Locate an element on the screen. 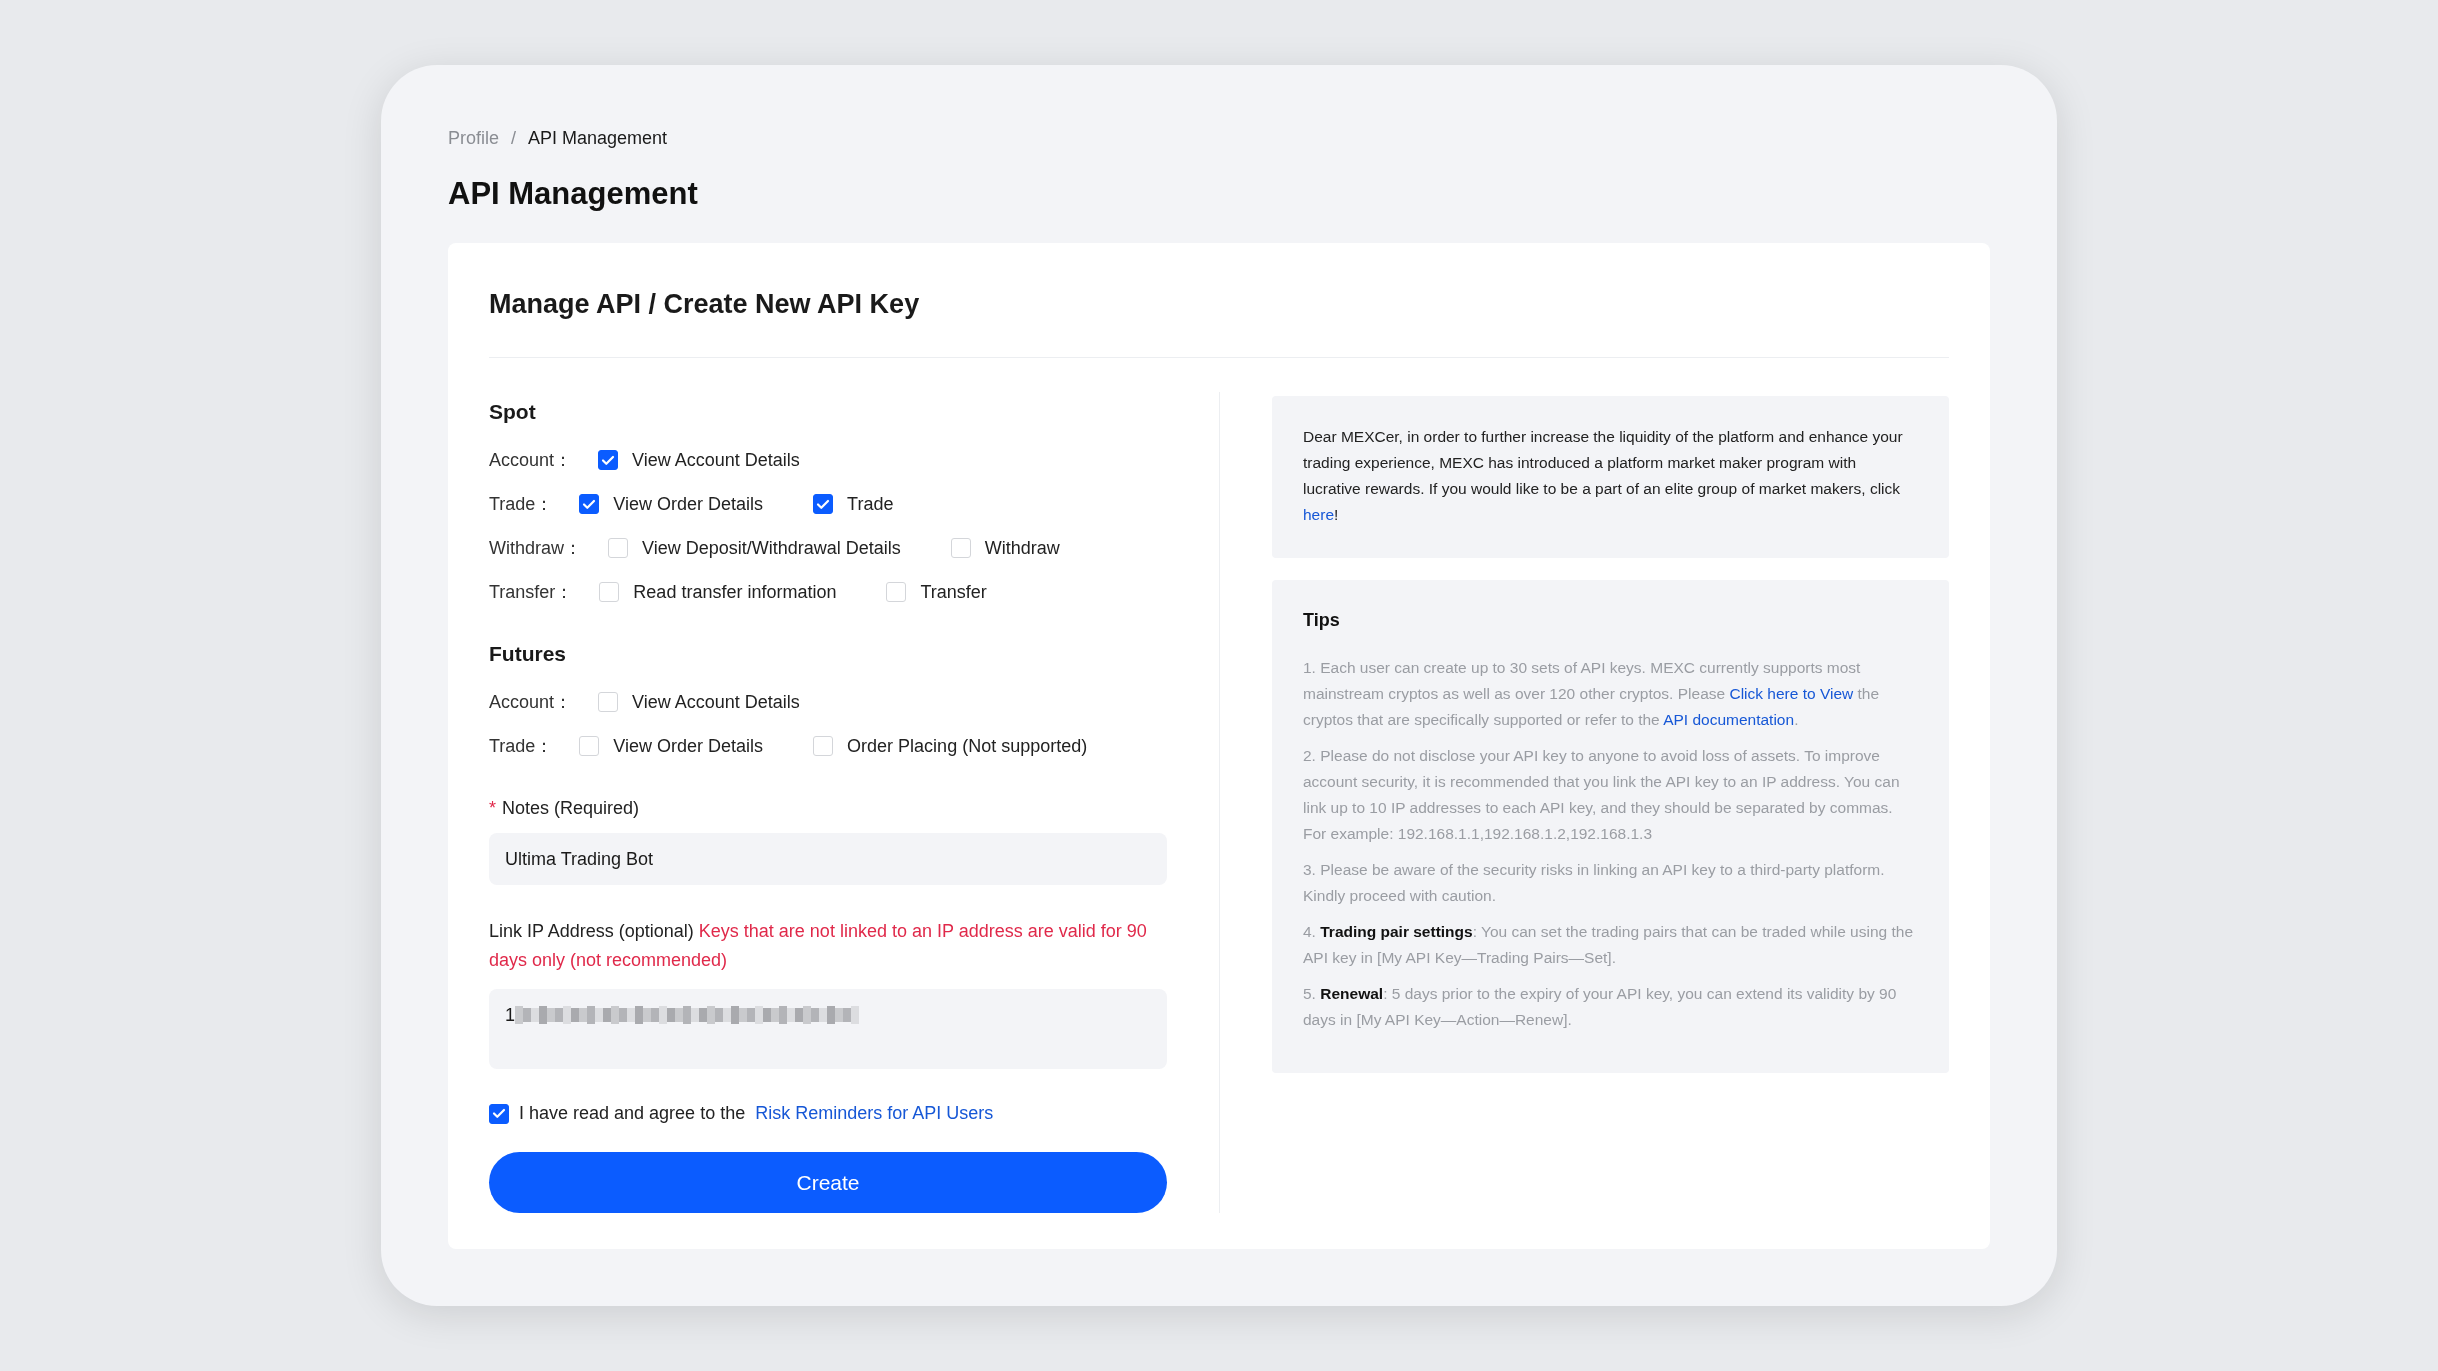  checkbox-label: Withdraw is located at coordinates (1022, 548).